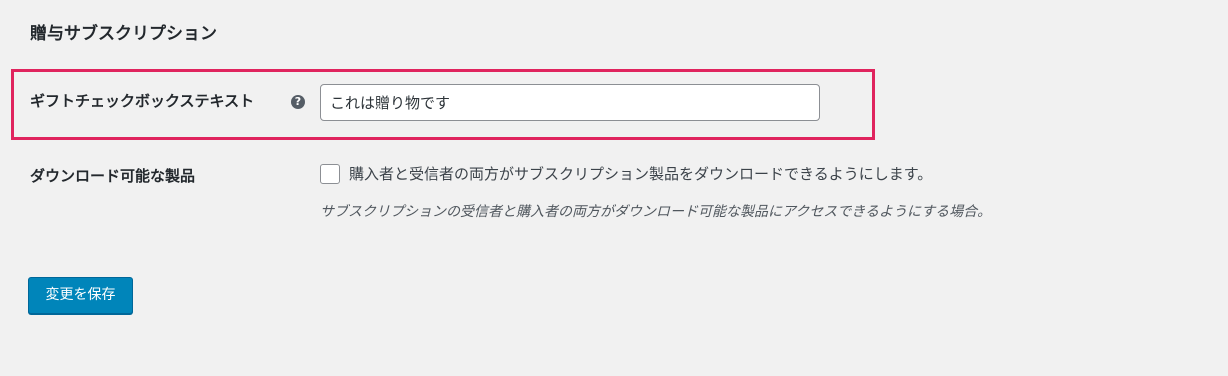 Image resolution: width=1228 pixels, height=376 pixels. I want to click on section-title: 贈与サブスクリプション, so click(123, 34).